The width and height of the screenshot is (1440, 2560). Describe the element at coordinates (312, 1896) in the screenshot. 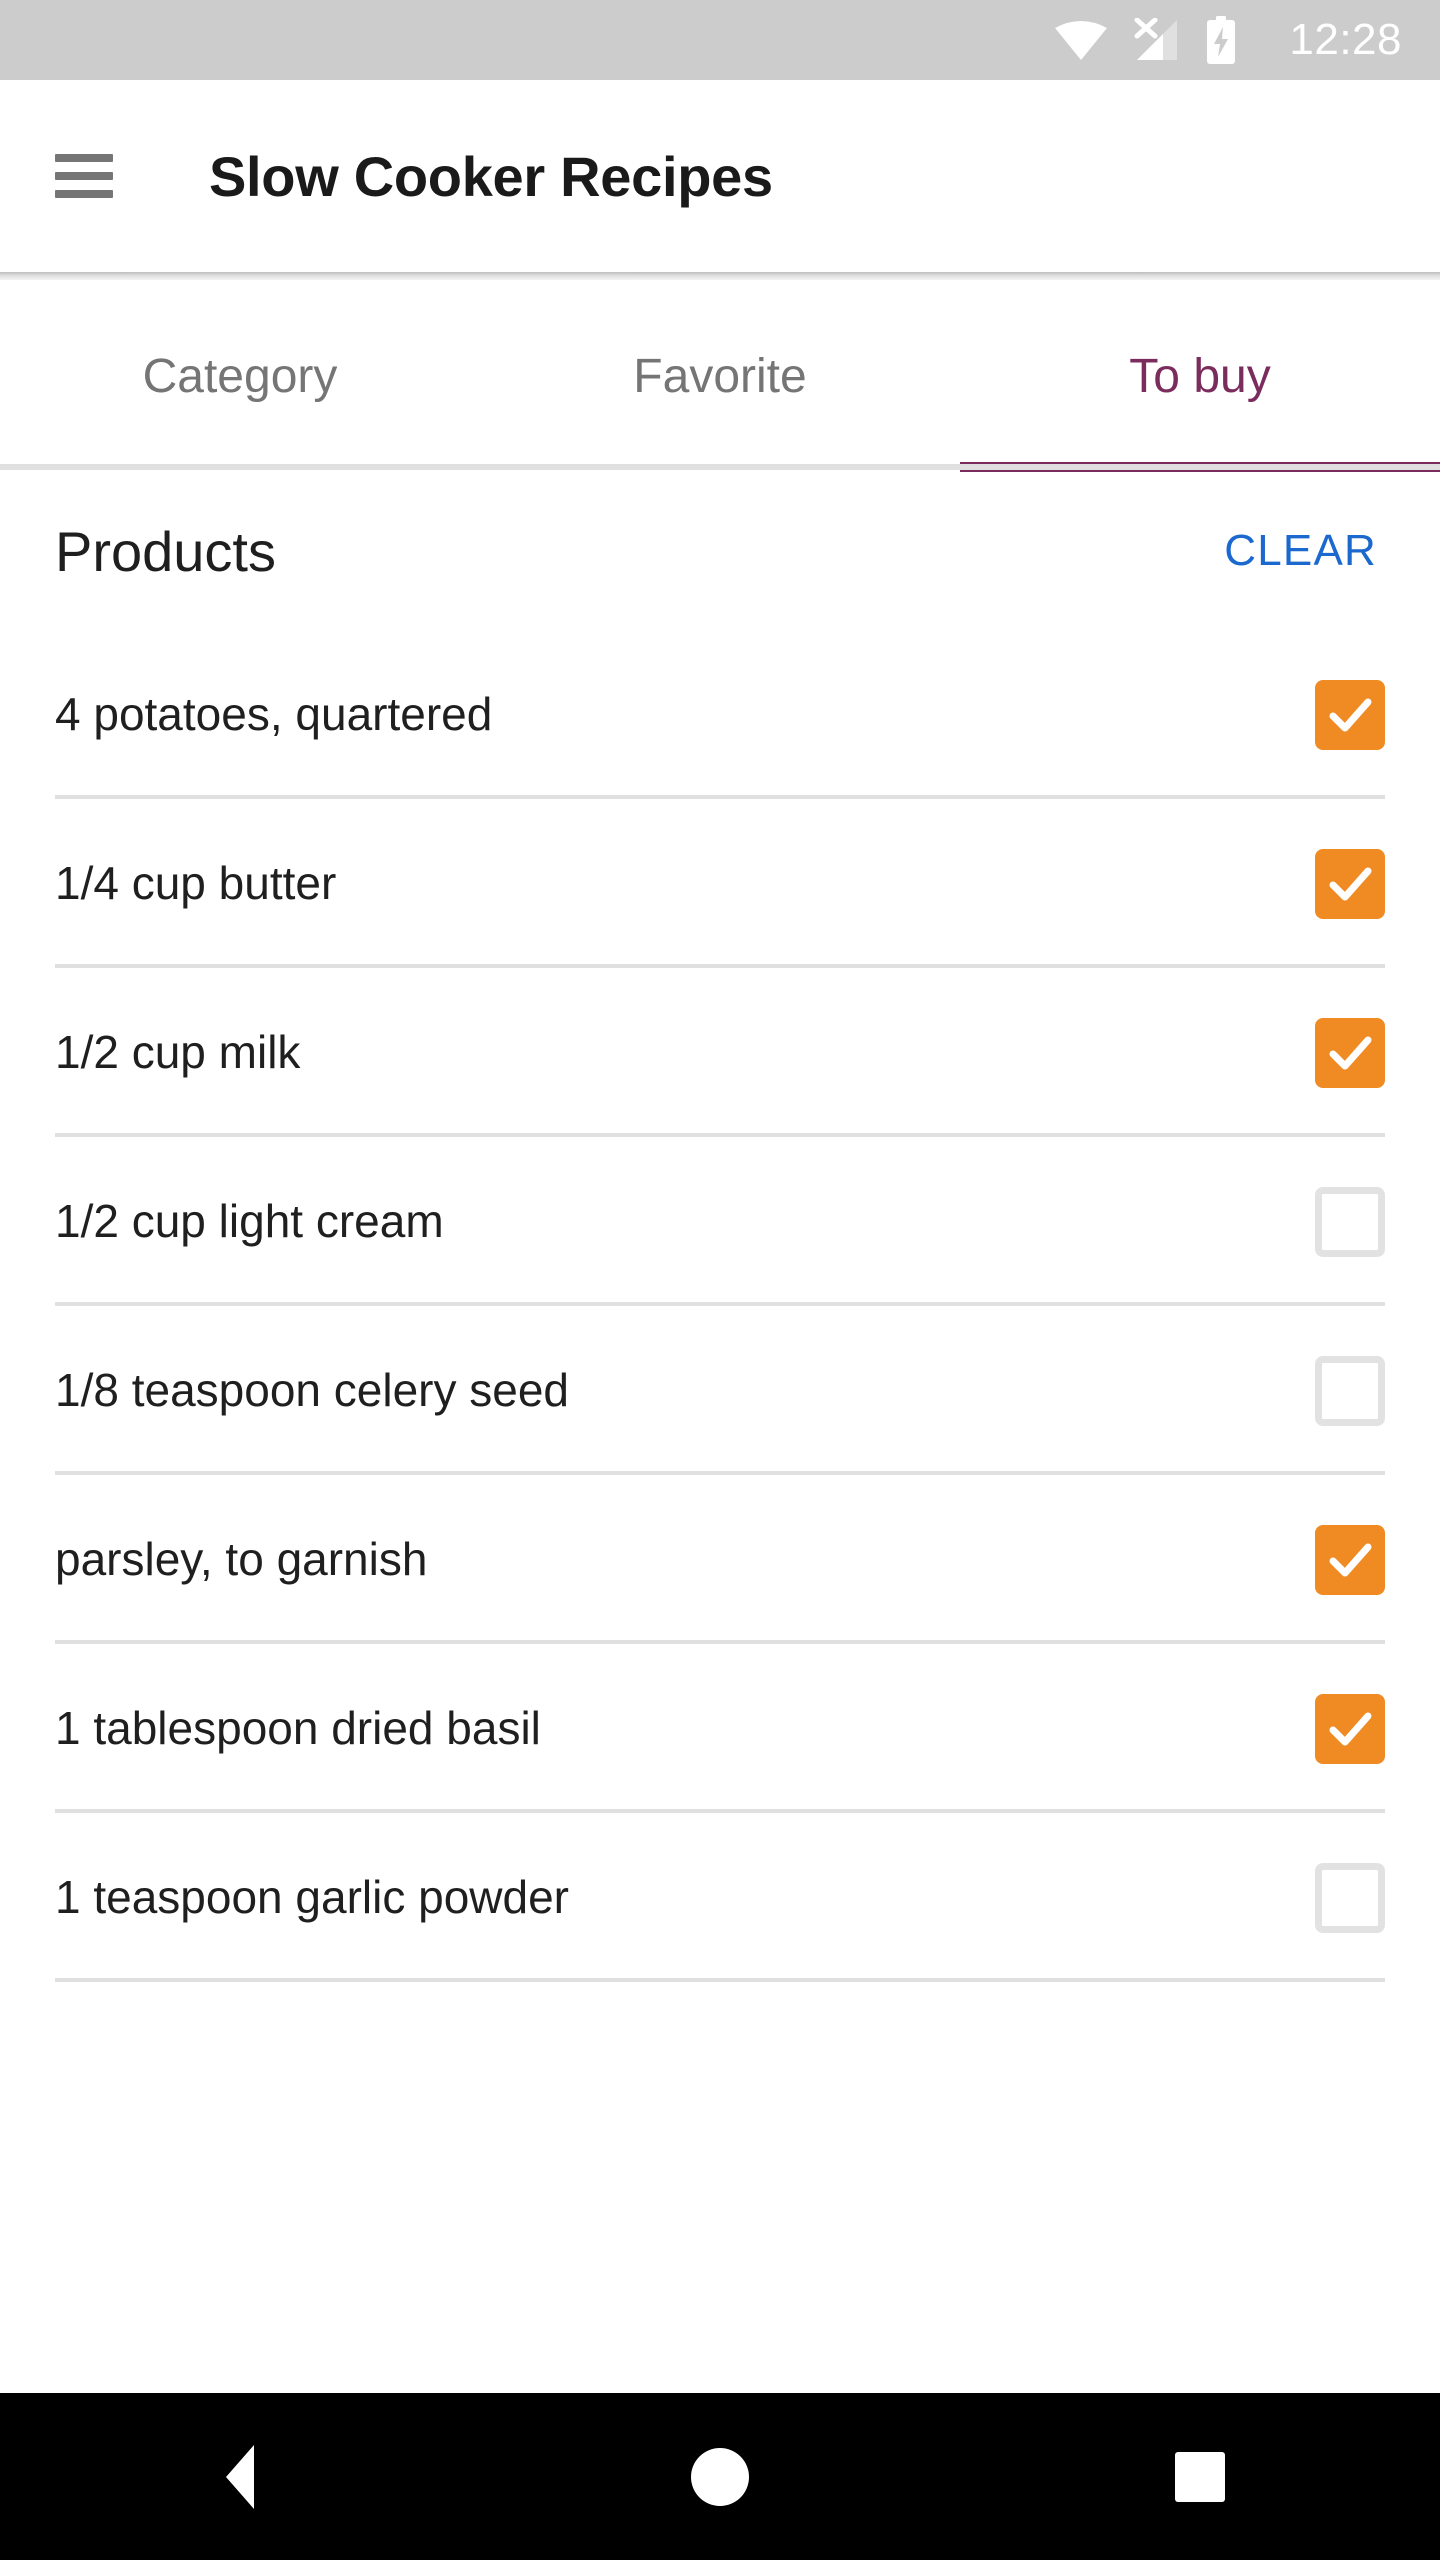

I see `product-label: 1 teaspoon garlic powder` at that location.